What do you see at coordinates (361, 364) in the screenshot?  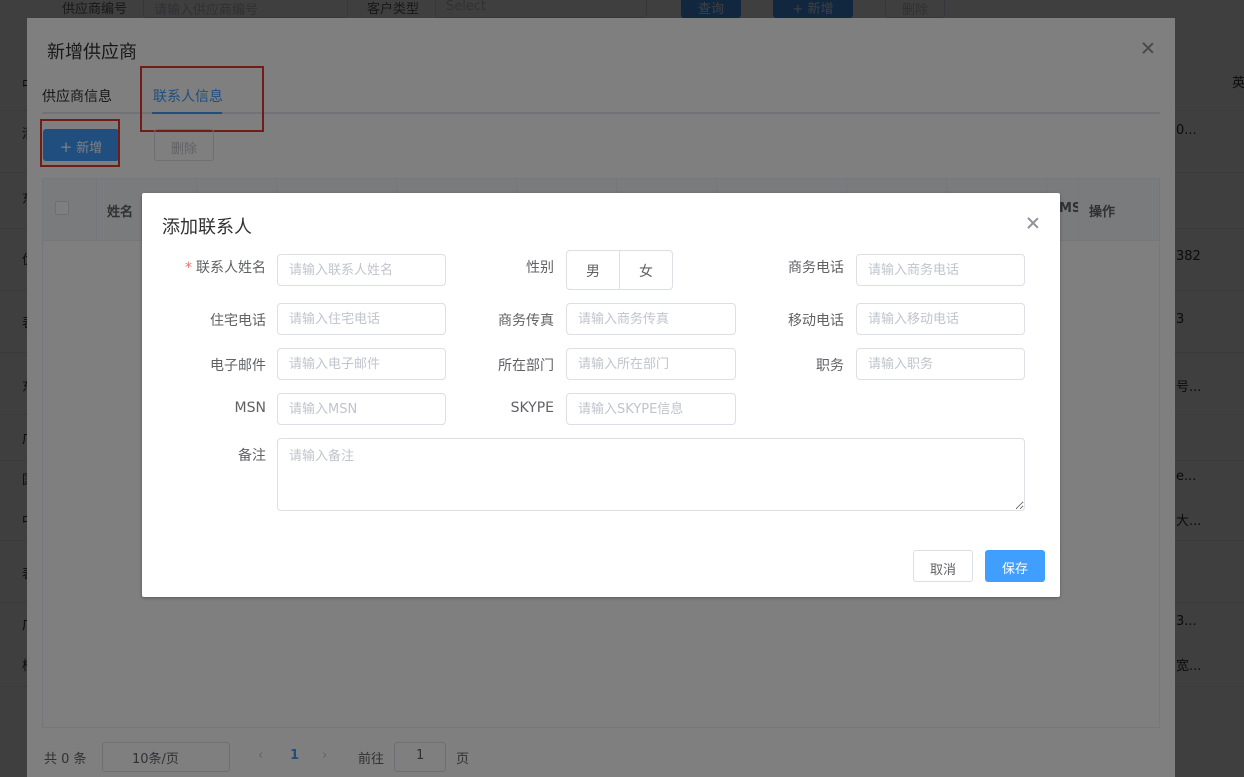 I see `email-input` at bounding box center [361, 364].